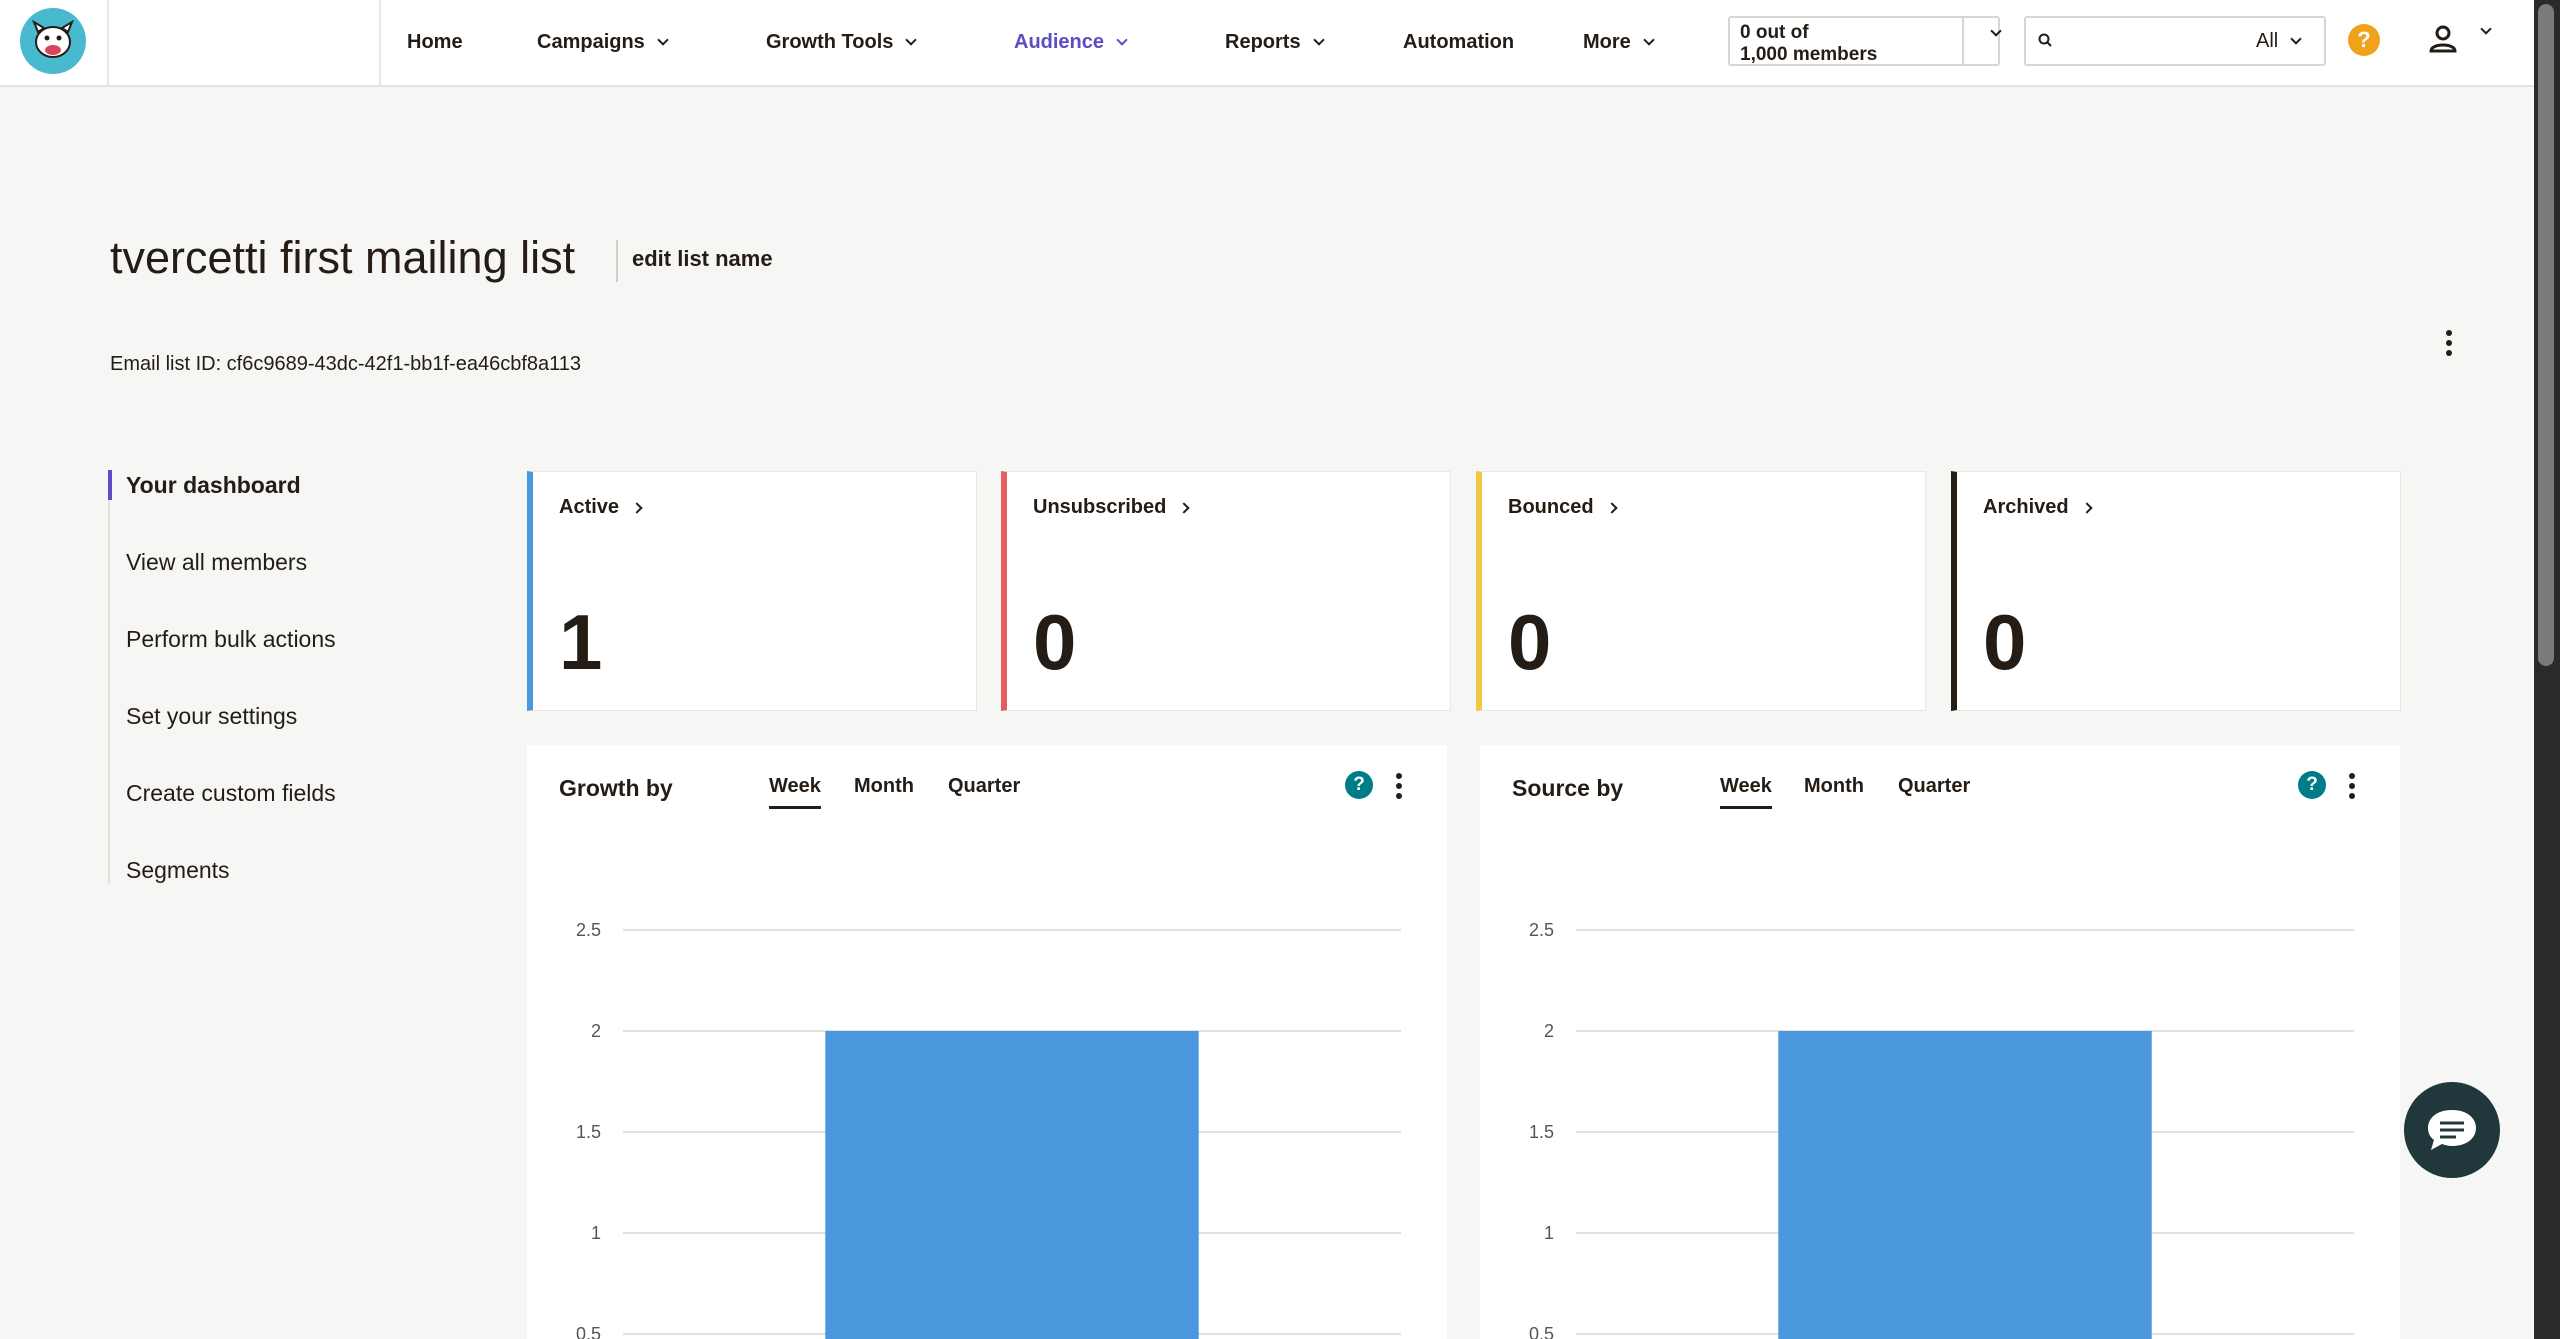 The width and height of the screenshot is (2560, 1339). Describe the element at coordinates (2176, 591) in the screenshot. I see `stat-card-archived: Archived 0` at that location.